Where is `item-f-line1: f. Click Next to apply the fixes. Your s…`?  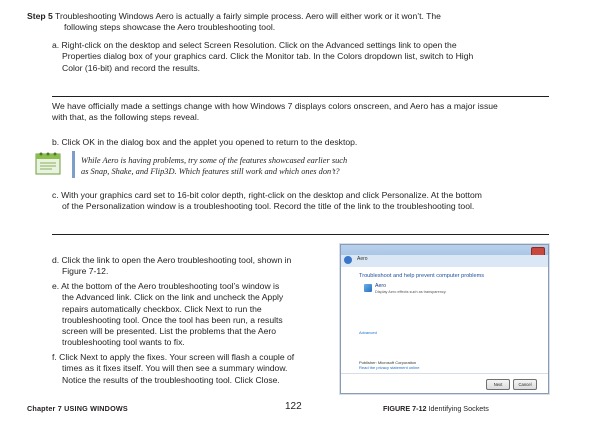 item-f-line1: f. Click Next to apply the fixes. Your s… is located at coordinates (173, 357).